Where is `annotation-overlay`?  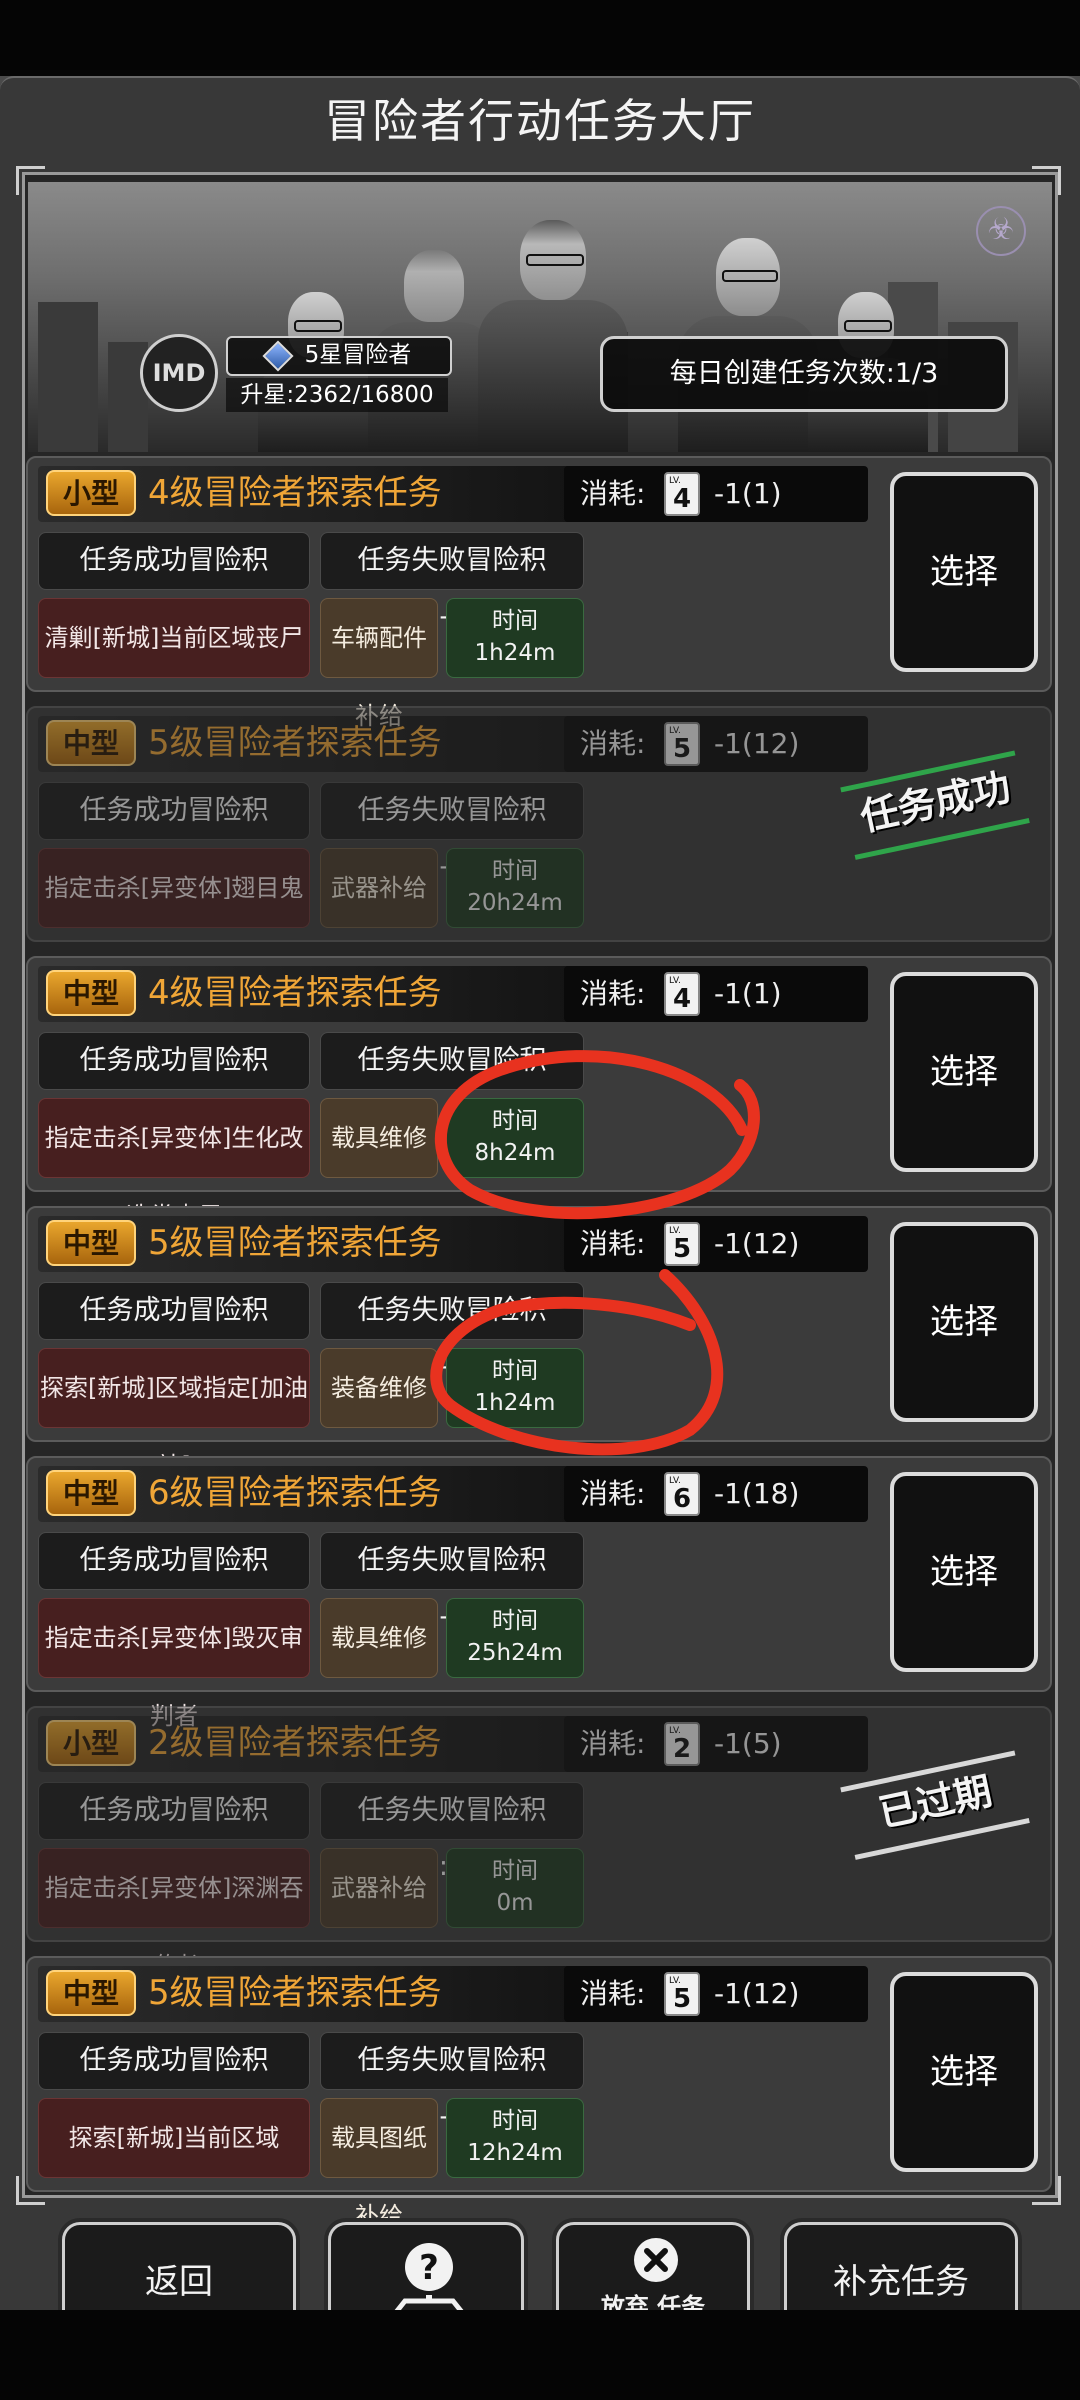
annotation-overlay is located at coordinates (595, 1253).